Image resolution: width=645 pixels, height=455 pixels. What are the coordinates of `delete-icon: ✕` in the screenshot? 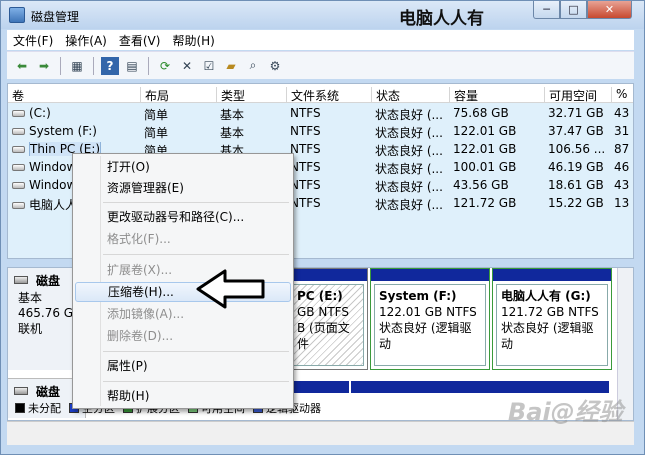 It's located at (187, 66).